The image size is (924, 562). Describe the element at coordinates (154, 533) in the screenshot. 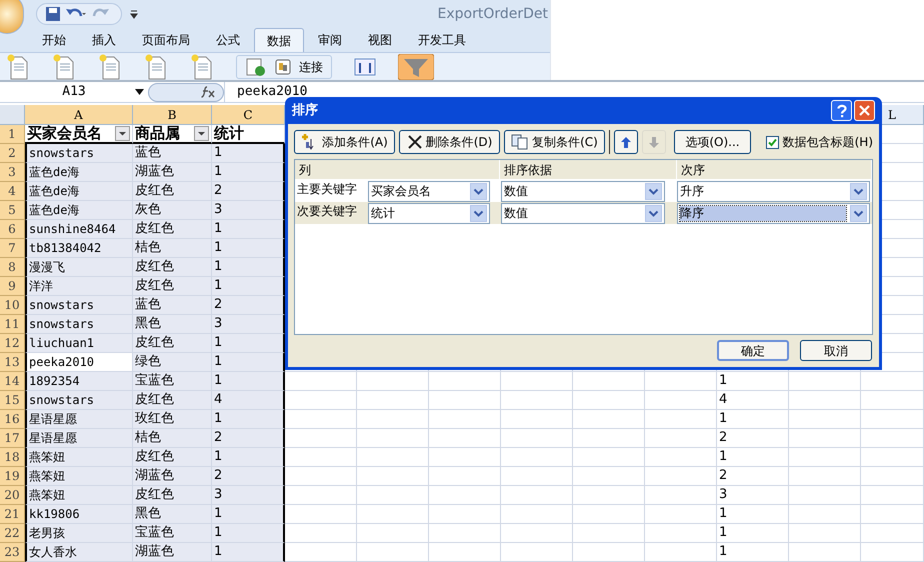

I see `table-cell-text: 宝蓝色` at that location.